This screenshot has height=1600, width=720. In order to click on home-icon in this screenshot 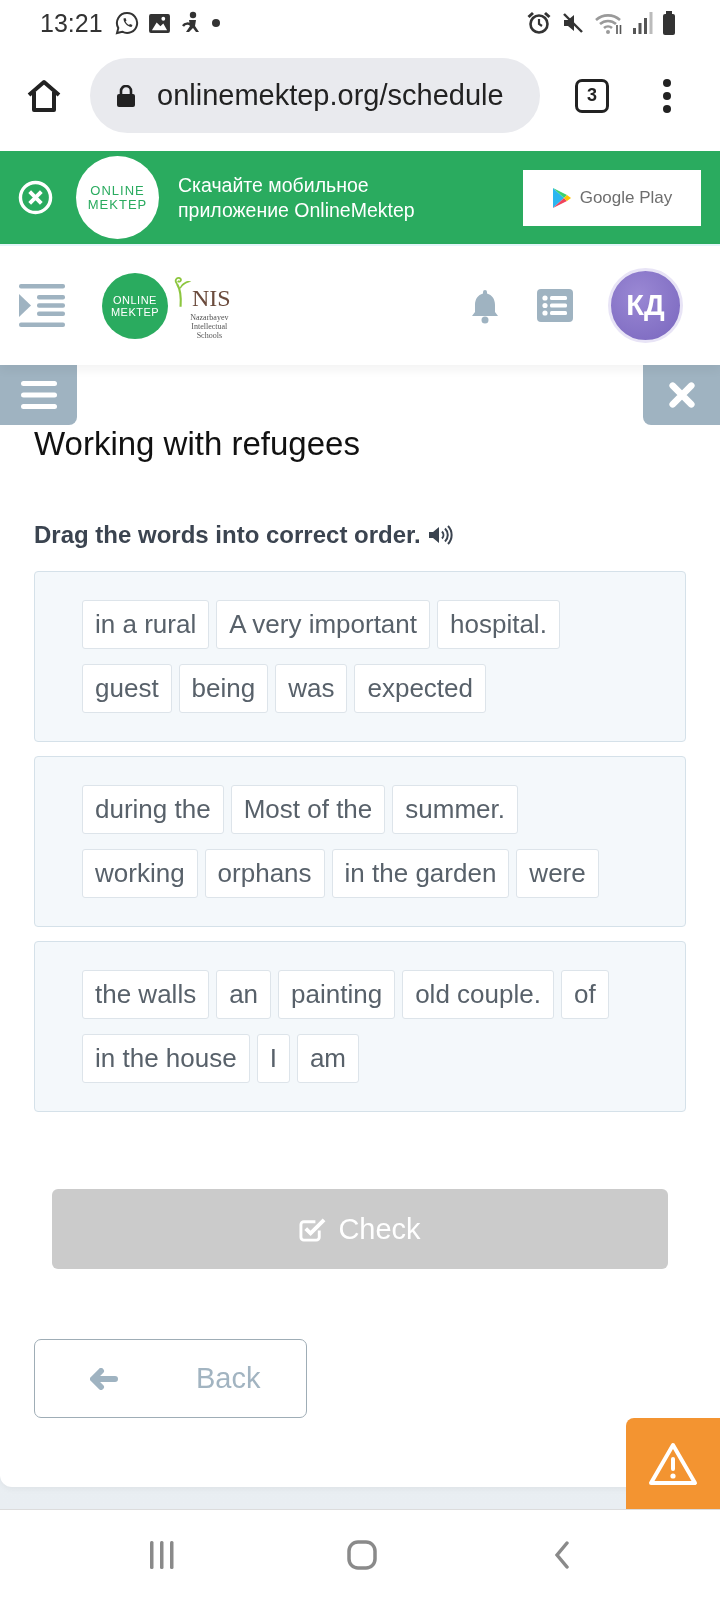, I will do `click(44, 95)`.